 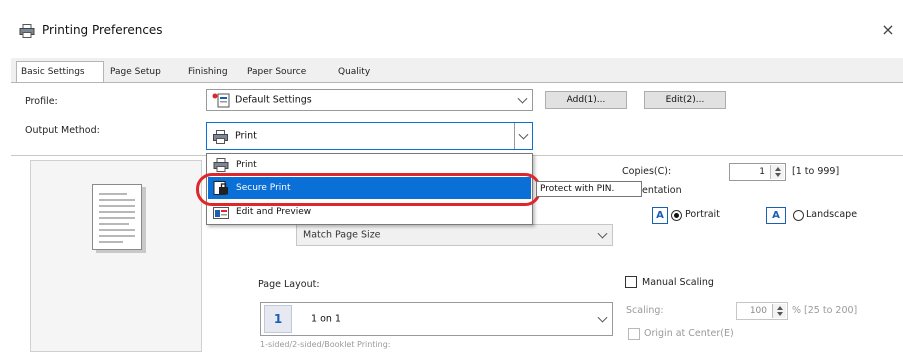 I want to click on scaling-range: % [25 to 200], so click(x=825, y=310).